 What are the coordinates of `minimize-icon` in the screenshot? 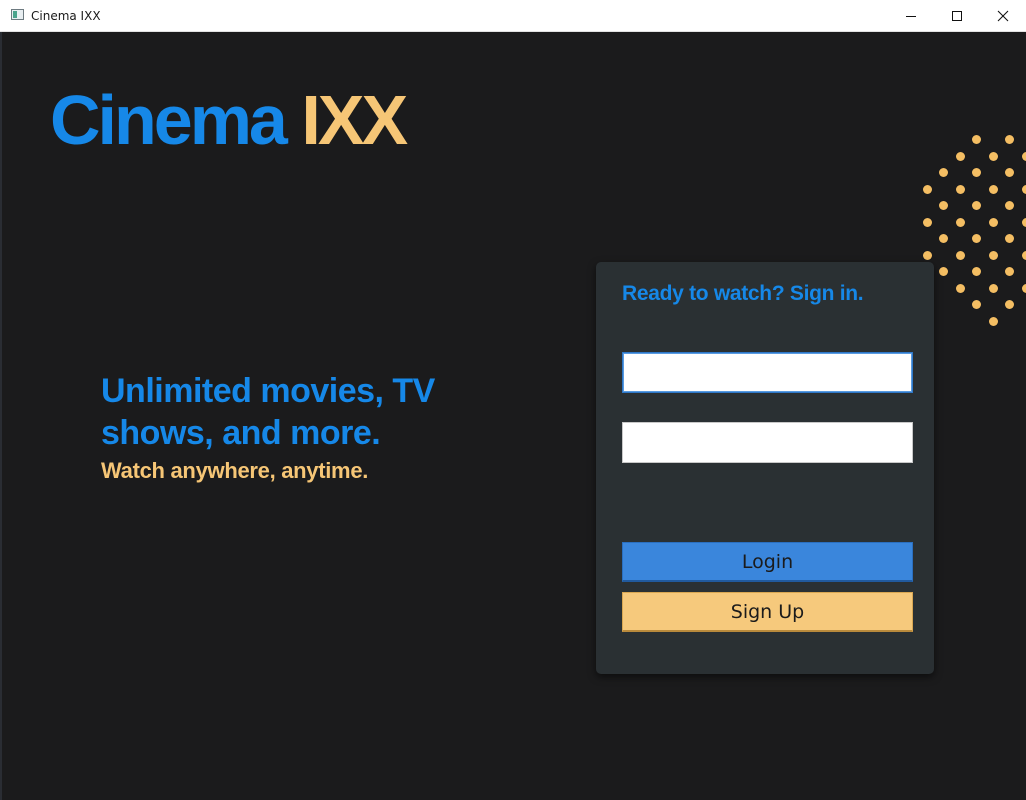 It's located at (911, 16).